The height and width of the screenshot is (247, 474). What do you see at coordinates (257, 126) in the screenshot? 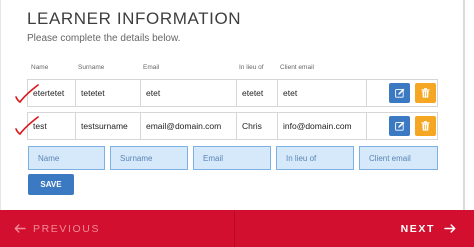
I see `cell-in-lieu-of: Chris` at bounding box center [257, 126].